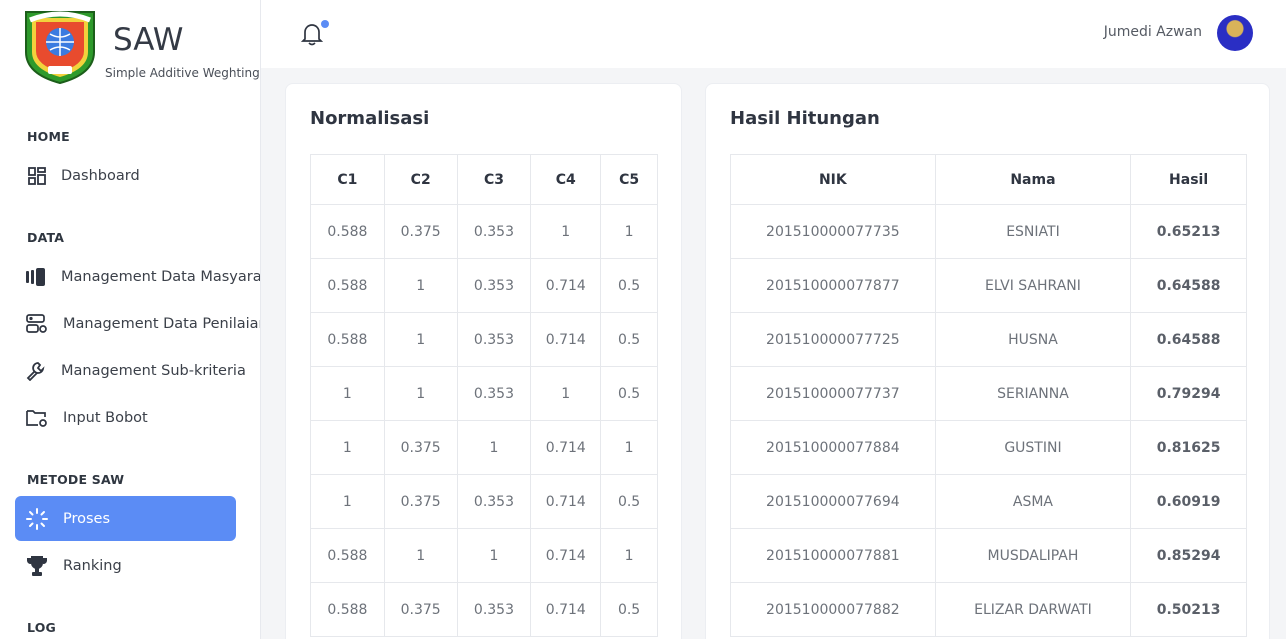 This screenshot has width=1286, height=639. What do you see at coordinates (1235, 33) in the screenshot?
I see `avatar` at bounding box center [1235, 33].